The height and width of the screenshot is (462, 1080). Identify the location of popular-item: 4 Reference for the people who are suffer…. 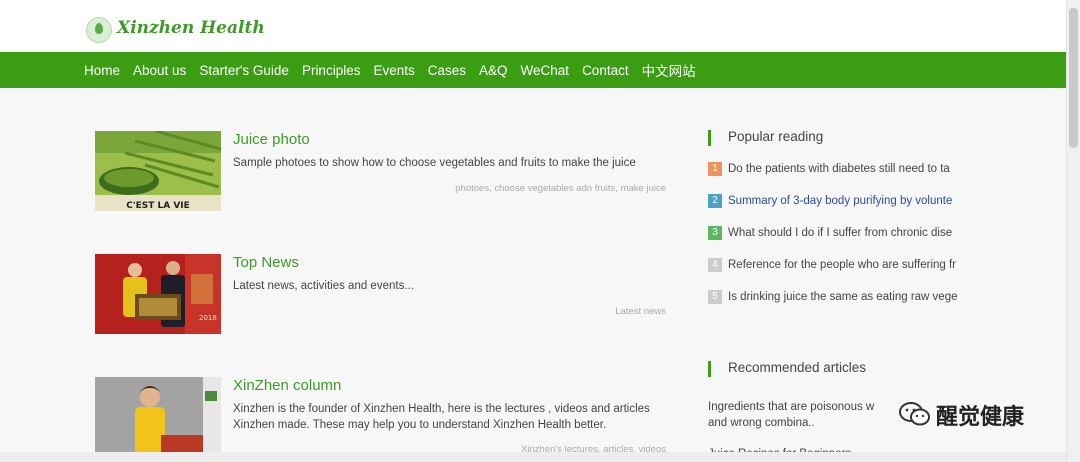
(839, 266).